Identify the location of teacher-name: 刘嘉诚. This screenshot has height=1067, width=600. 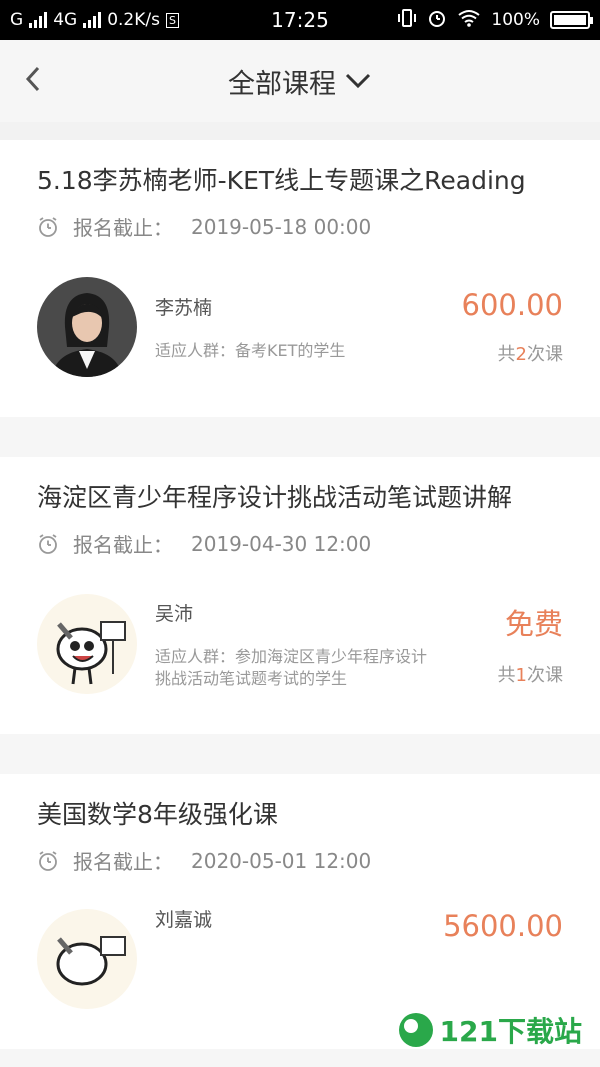
(184, 920).